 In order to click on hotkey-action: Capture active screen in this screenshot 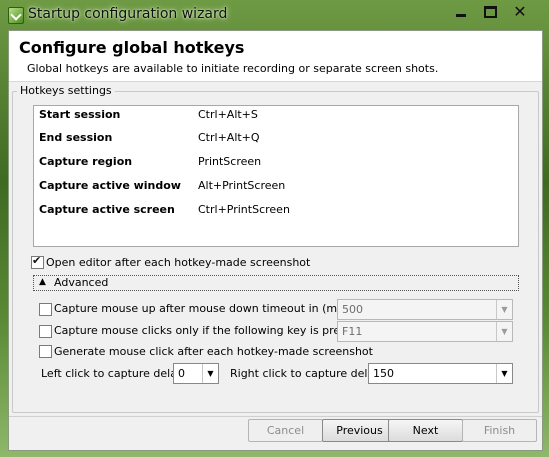, I will do `click(107, 209)`.